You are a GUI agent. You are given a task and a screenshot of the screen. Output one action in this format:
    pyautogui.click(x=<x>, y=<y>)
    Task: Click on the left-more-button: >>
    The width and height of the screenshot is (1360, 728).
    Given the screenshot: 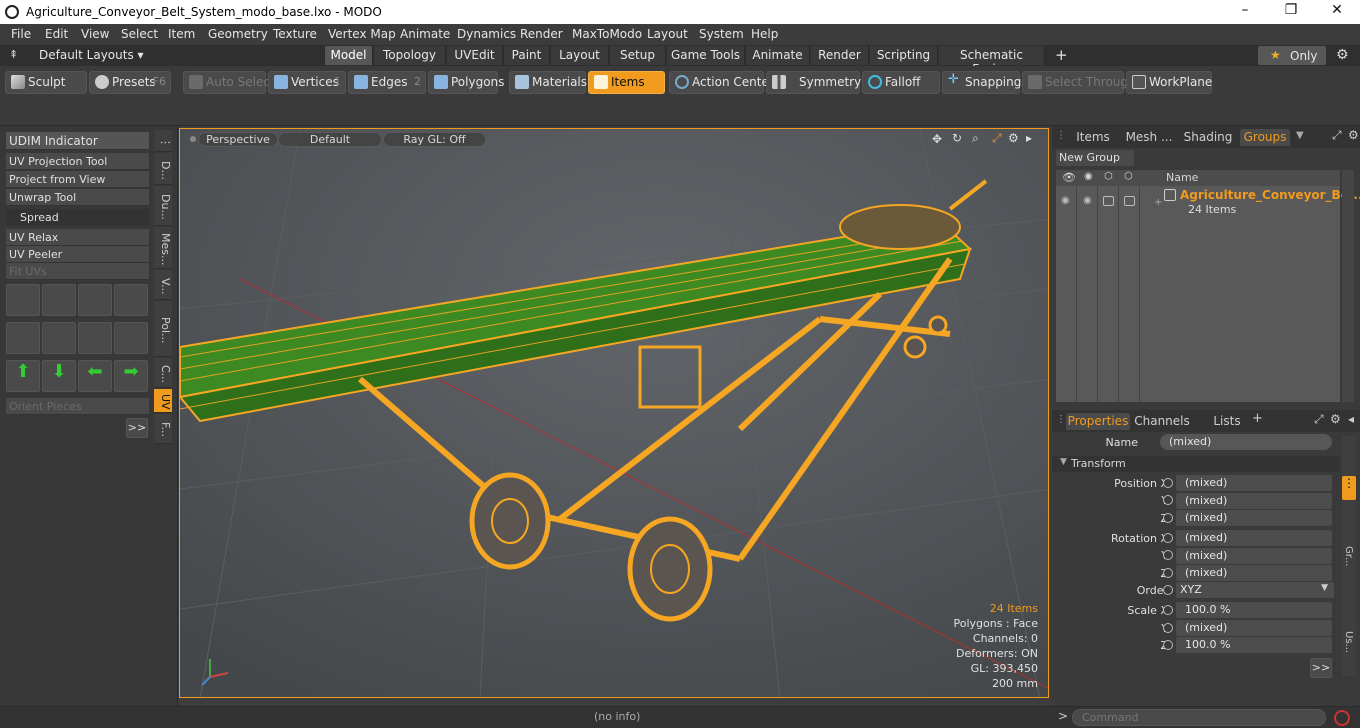 What is the action you would take?
    pyautogui.click(x=137, y=428)
    